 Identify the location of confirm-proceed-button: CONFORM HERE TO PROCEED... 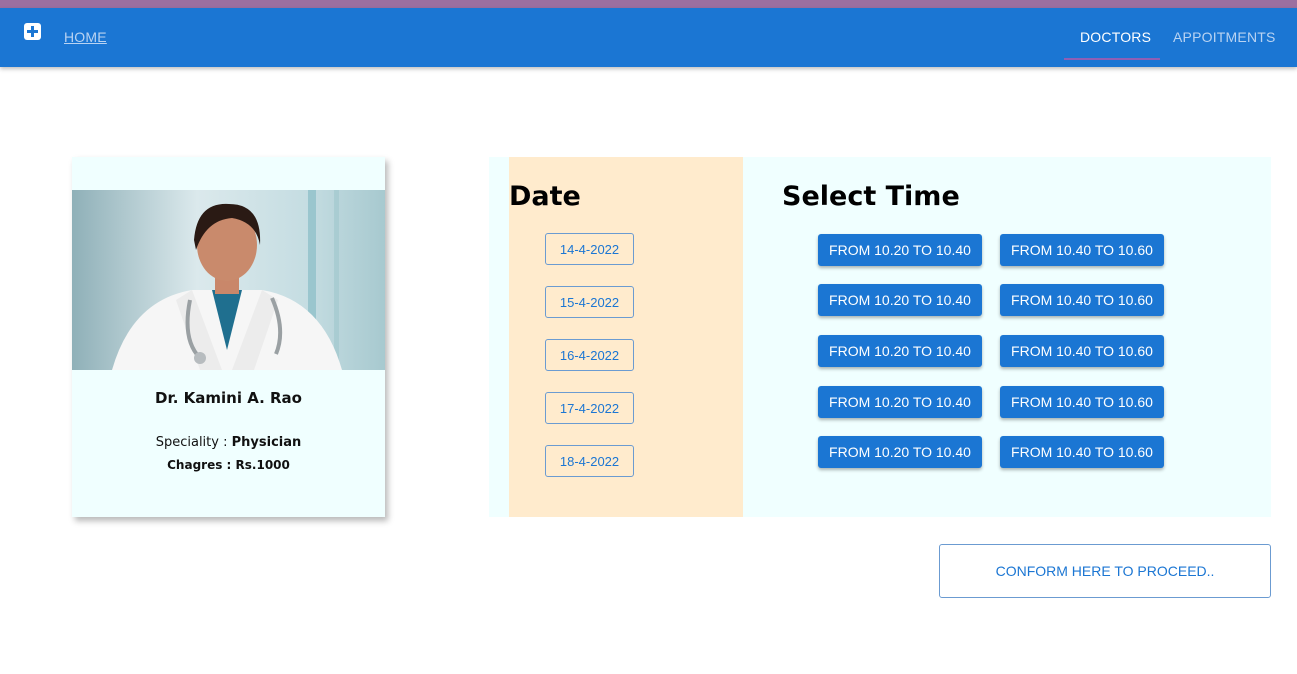
(1105, 571).